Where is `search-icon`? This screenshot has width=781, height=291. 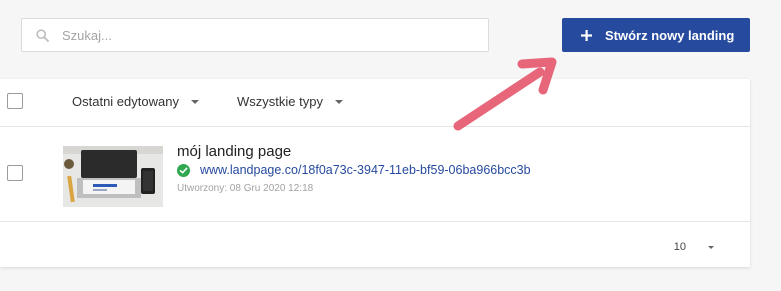
search-icon is located at coordinates (42, 35).